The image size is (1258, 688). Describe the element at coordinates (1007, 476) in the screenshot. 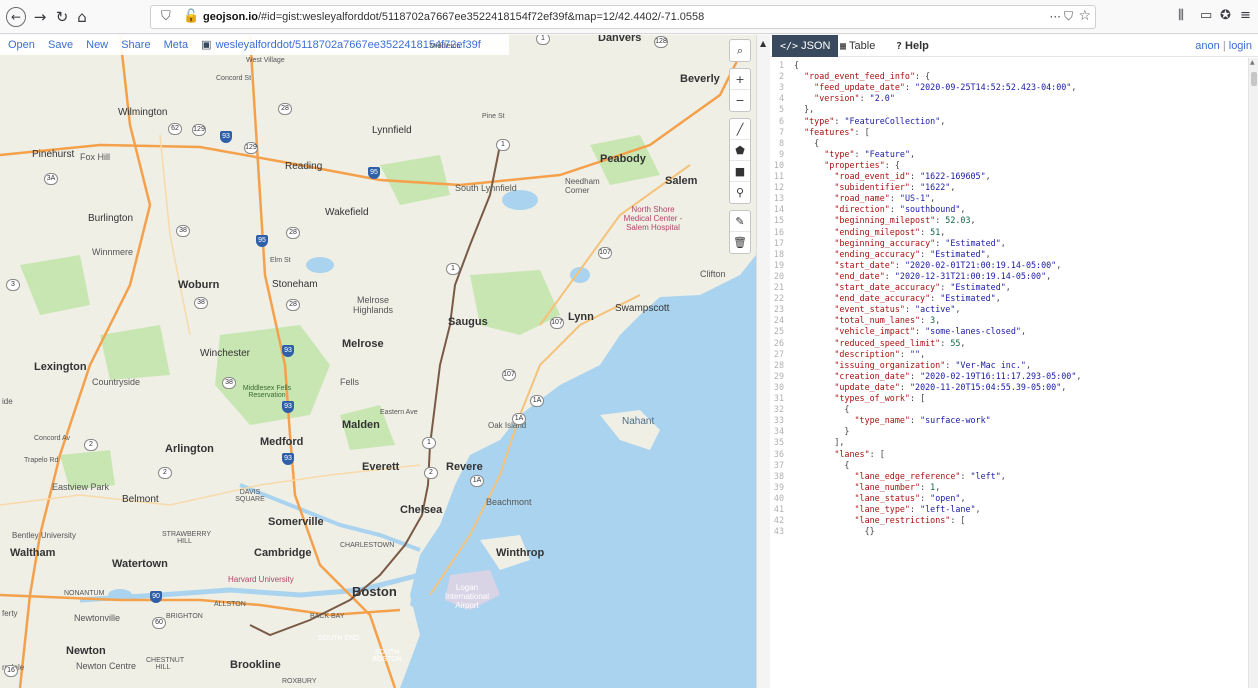

I see `code-line: 38 "lane_edge_reference": "left",` at that location.